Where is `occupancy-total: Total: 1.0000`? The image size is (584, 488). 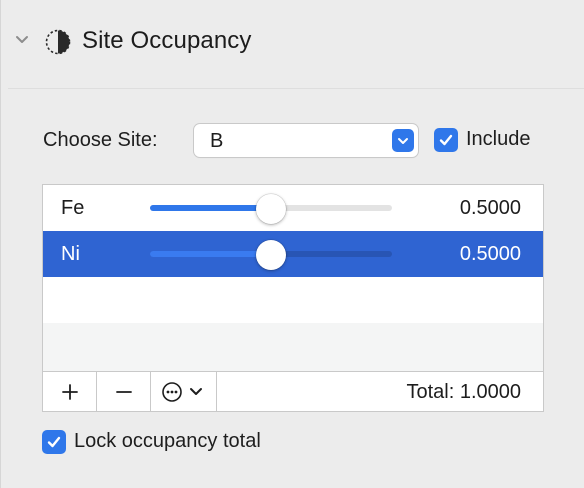 occupancy-total: Total: 1.0000 is located at coordinates (463, 392).